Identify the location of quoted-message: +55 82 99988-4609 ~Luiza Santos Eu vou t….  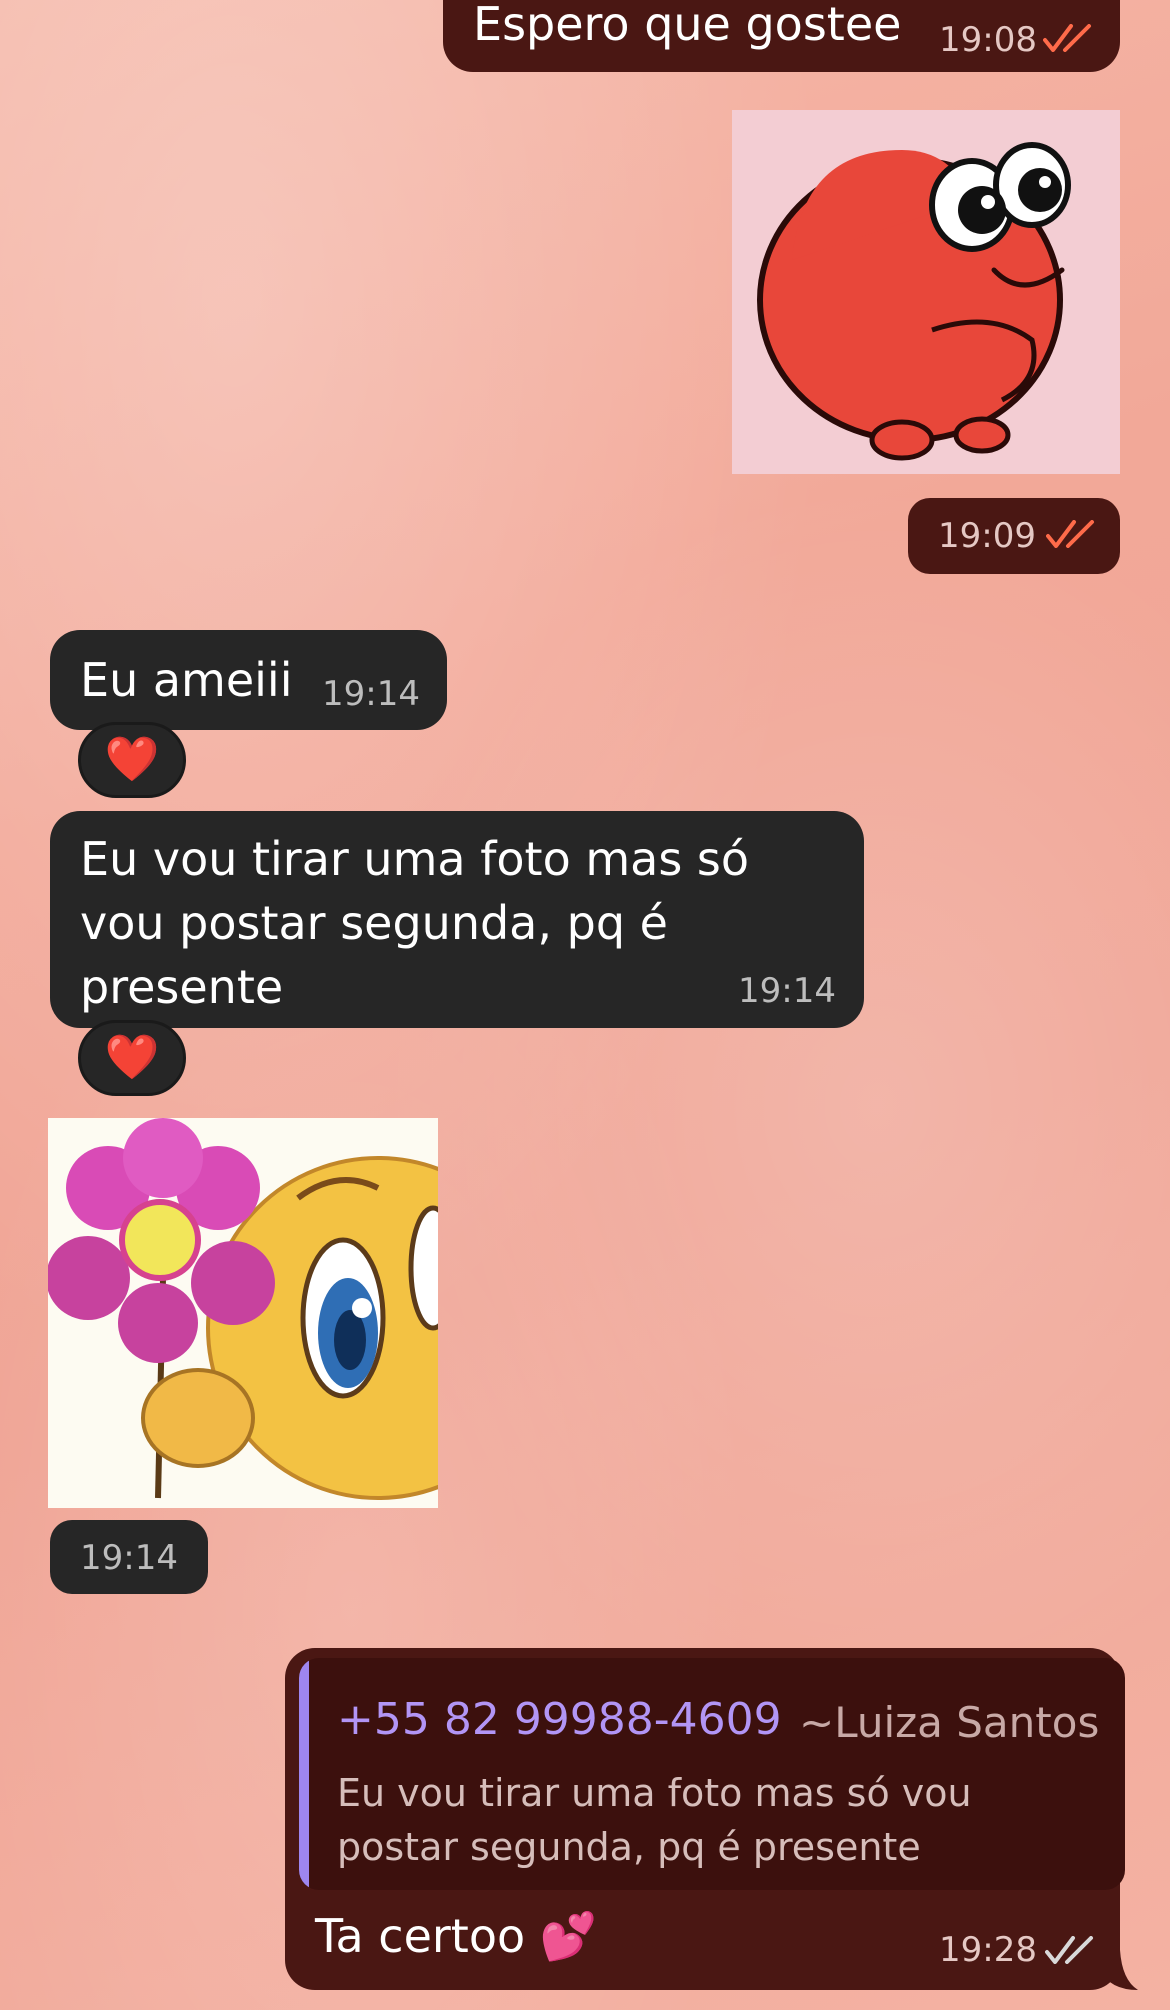
(712, 1774).